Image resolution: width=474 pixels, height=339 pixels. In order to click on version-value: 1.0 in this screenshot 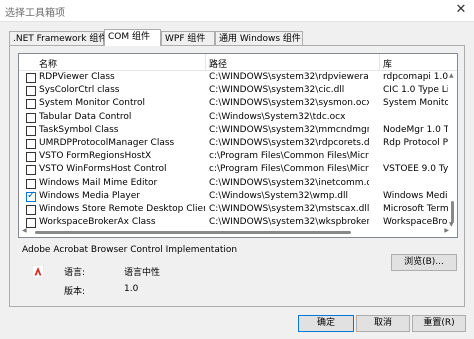, I will do `click(131, 289)`.